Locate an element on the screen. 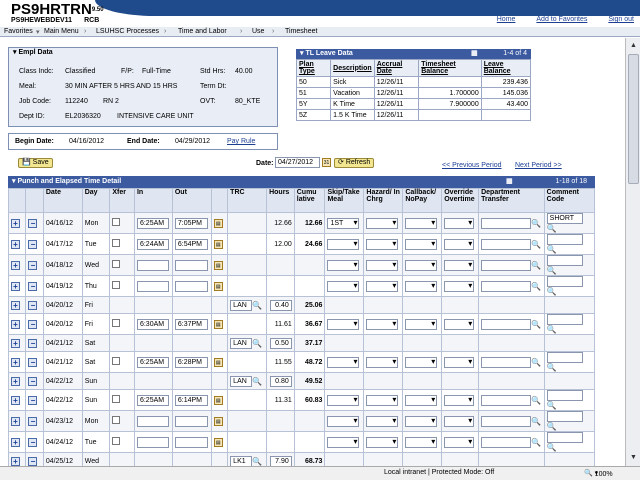 The width and height of the screenshot is (640, 480). menu-use: Use is located at coordinates (258, 31).